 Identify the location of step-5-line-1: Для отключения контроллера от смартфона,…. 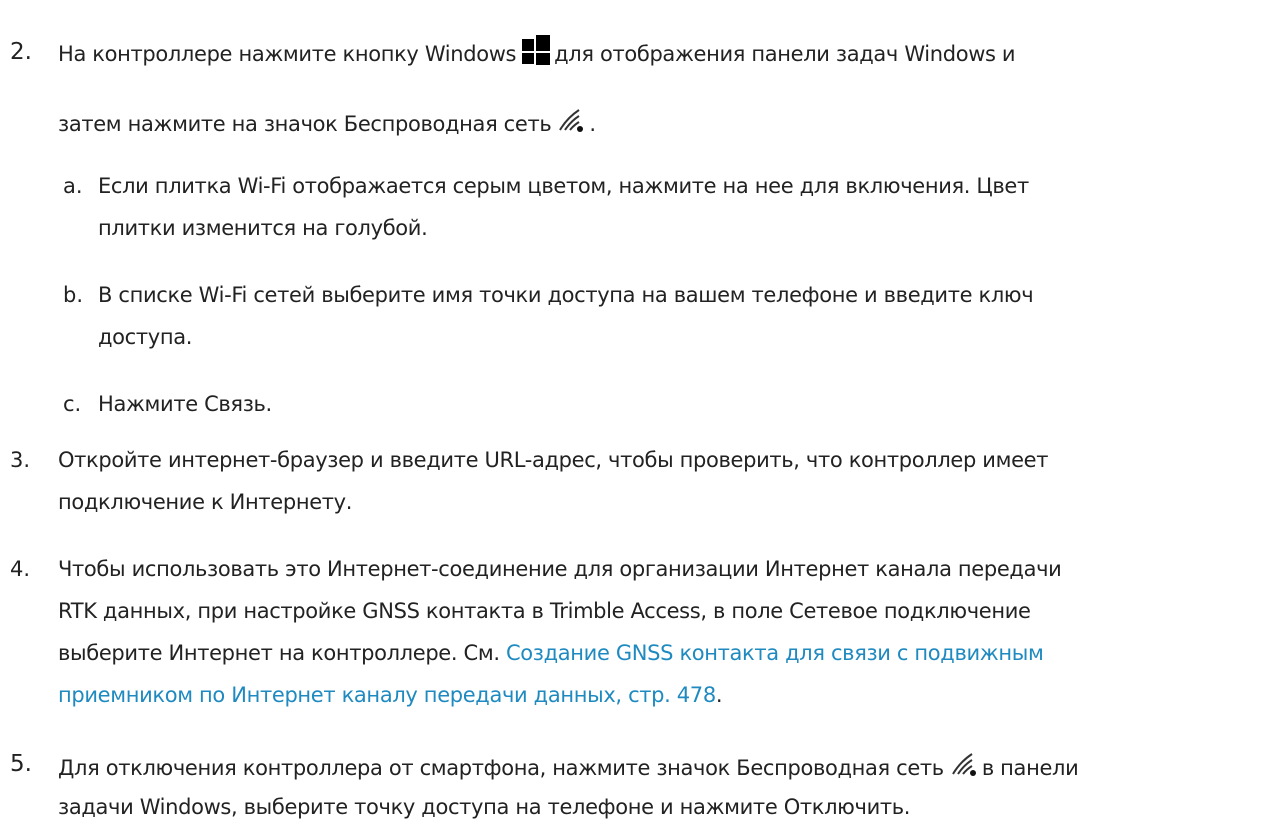
(568, 764).